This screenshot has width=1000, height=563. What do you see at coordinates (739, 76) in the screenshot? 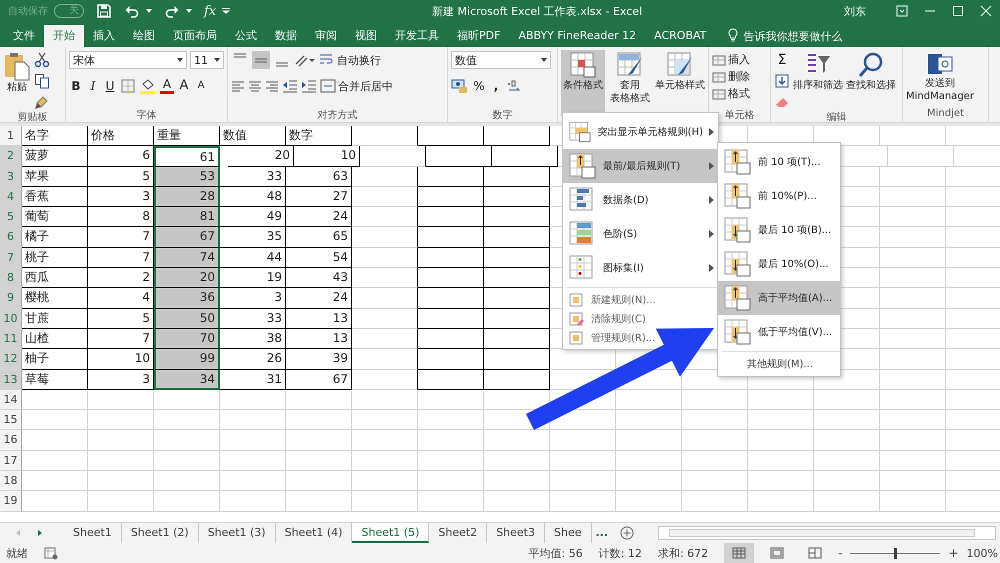
I see `cells-button: 删除` at bounding box center [739, 76].